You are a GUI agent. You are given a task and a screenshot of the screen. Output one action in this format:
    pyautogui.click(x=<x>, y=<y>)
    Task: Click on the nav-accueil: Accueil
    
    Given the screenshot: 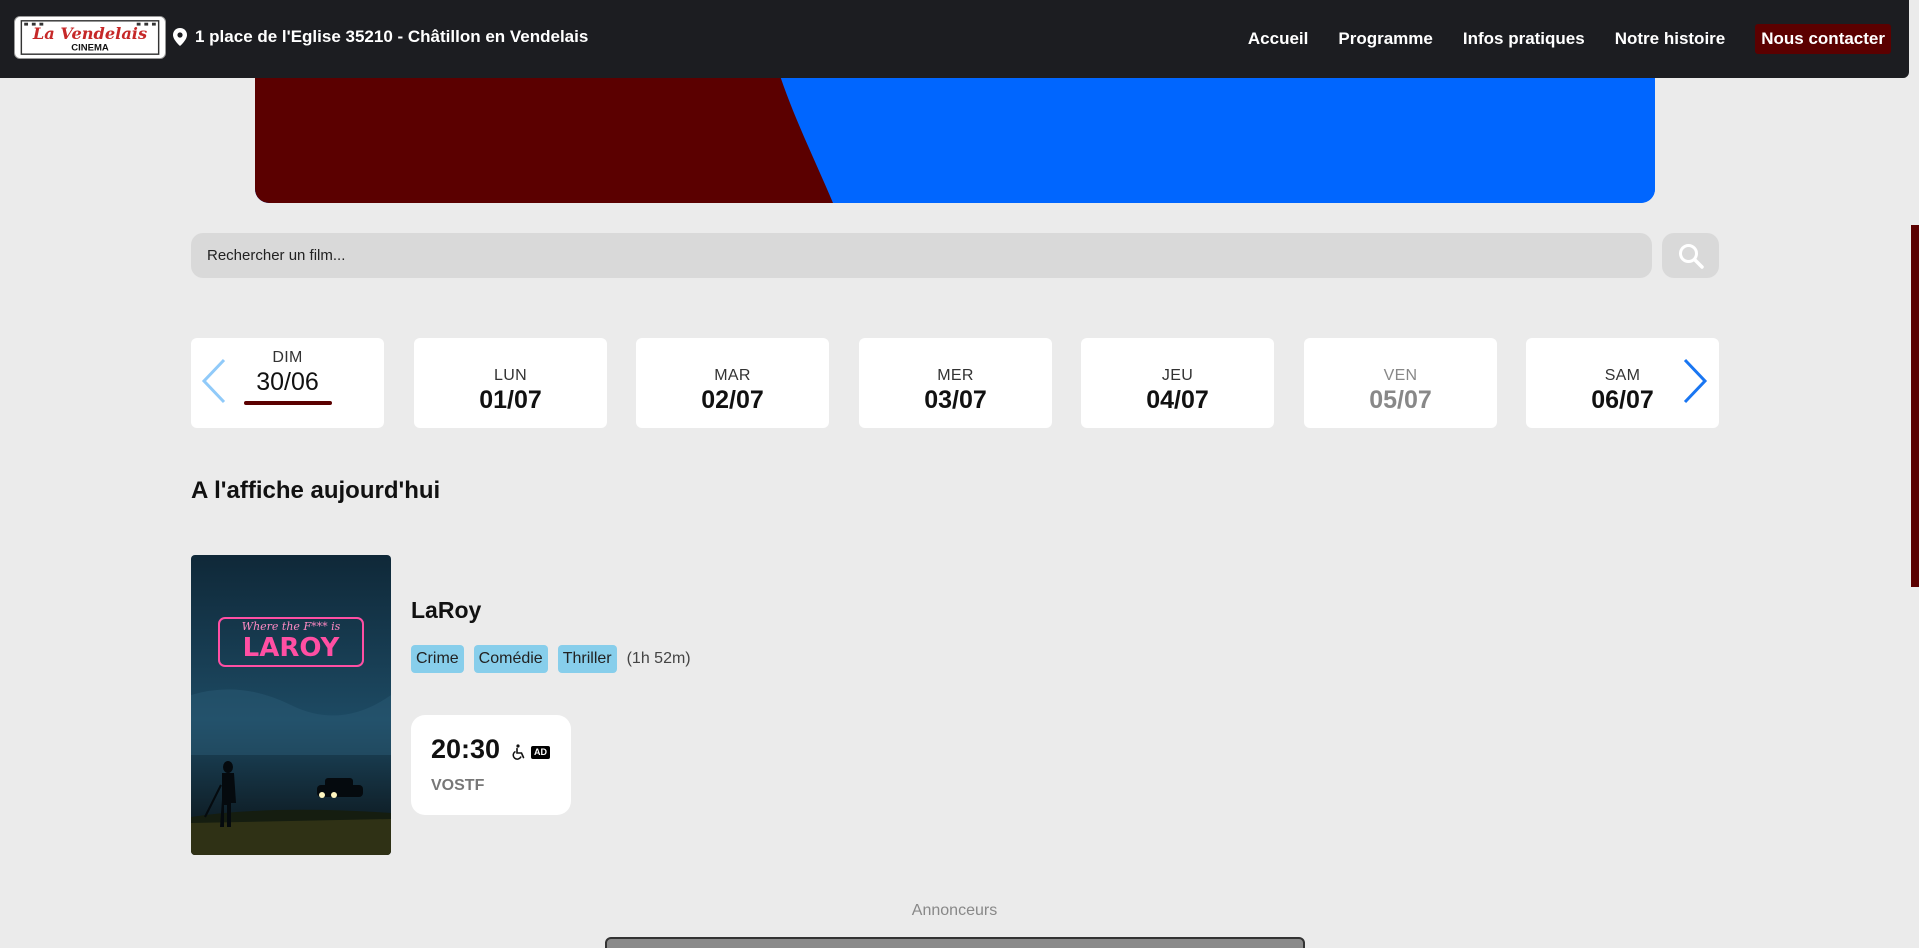 What is the action you would take?
    pyautogui.click(x=1278, y=39)
    